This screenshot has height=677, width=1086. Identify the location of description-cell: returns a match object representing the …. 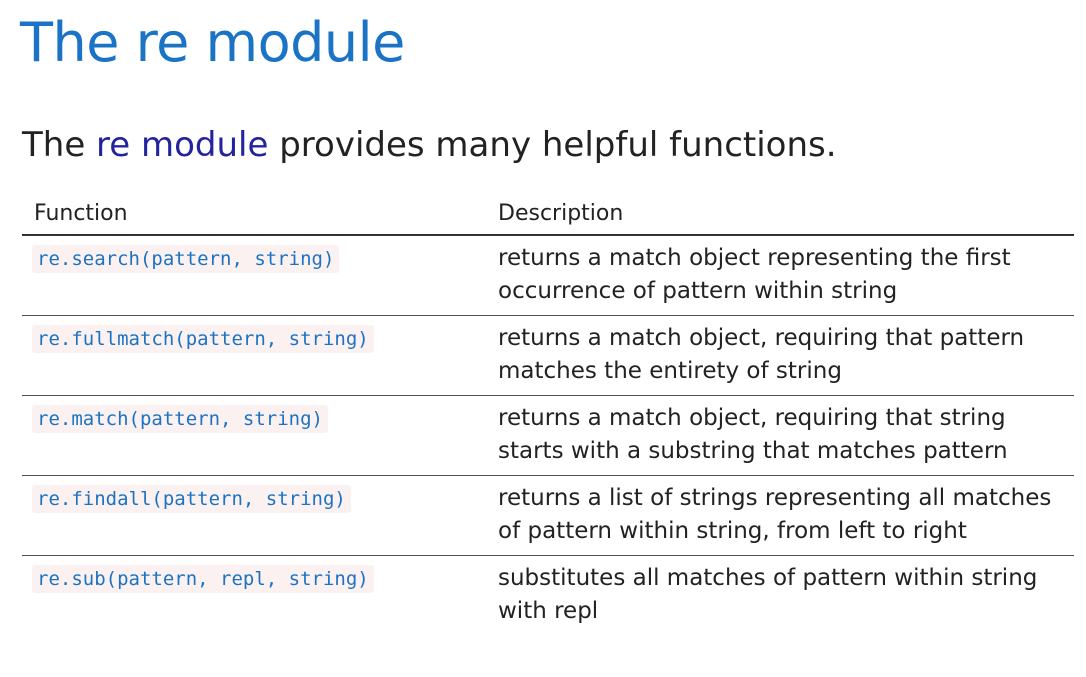
(780, 275).